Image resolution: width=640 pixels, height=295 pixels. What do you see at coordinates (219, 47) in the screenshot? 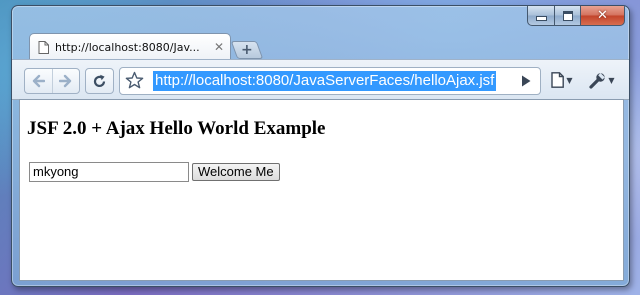
I see `tab-close-icon: ✕` at bounding box center [219, 47].